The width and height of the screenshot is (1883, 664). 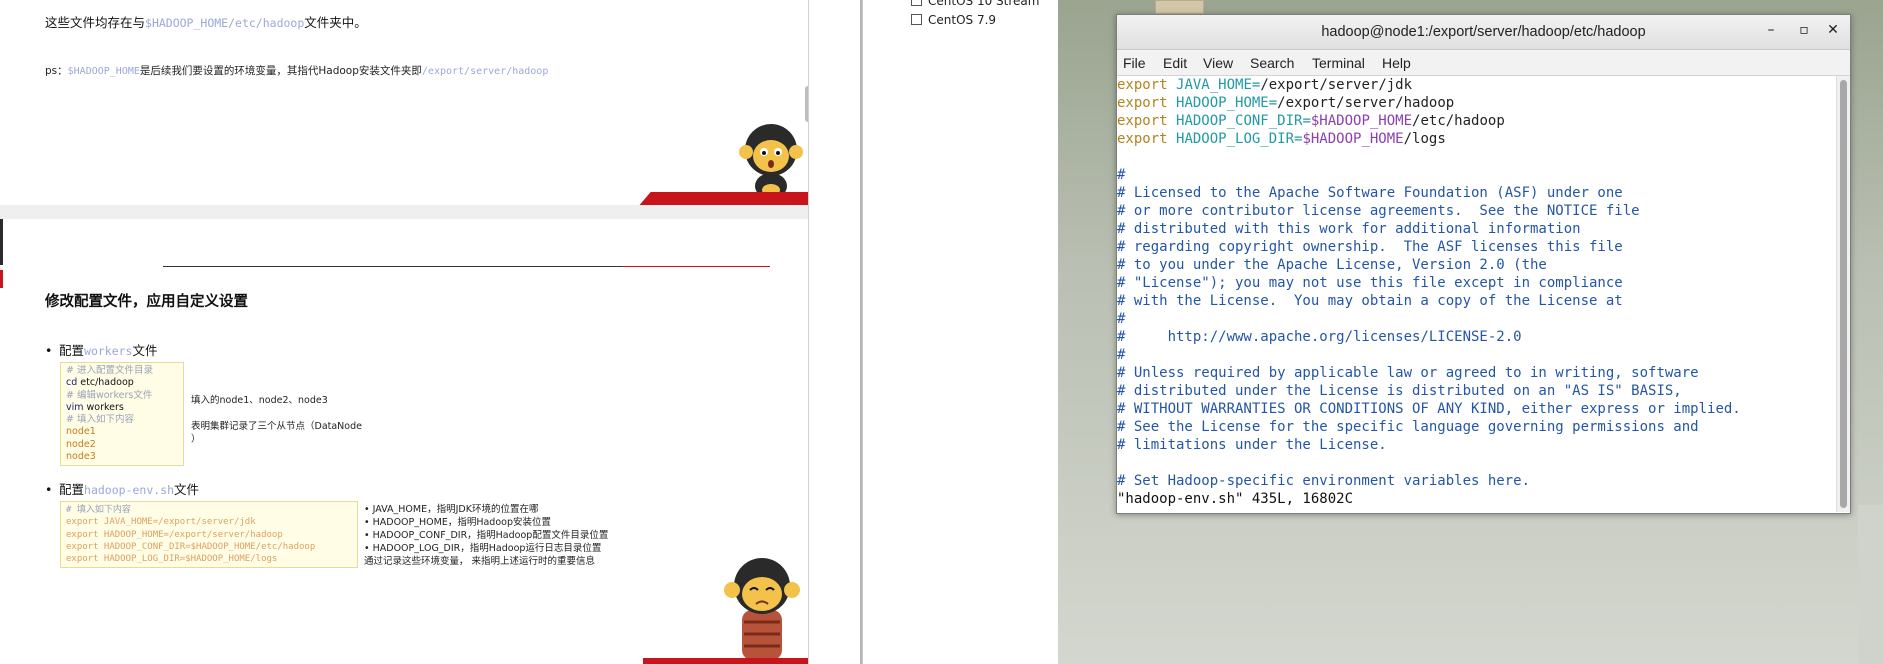 What do you see at coordinates (122, 396) in the screenshot?
I see `code-line: # 编辑workers文件` at bounding box center [122, 396].